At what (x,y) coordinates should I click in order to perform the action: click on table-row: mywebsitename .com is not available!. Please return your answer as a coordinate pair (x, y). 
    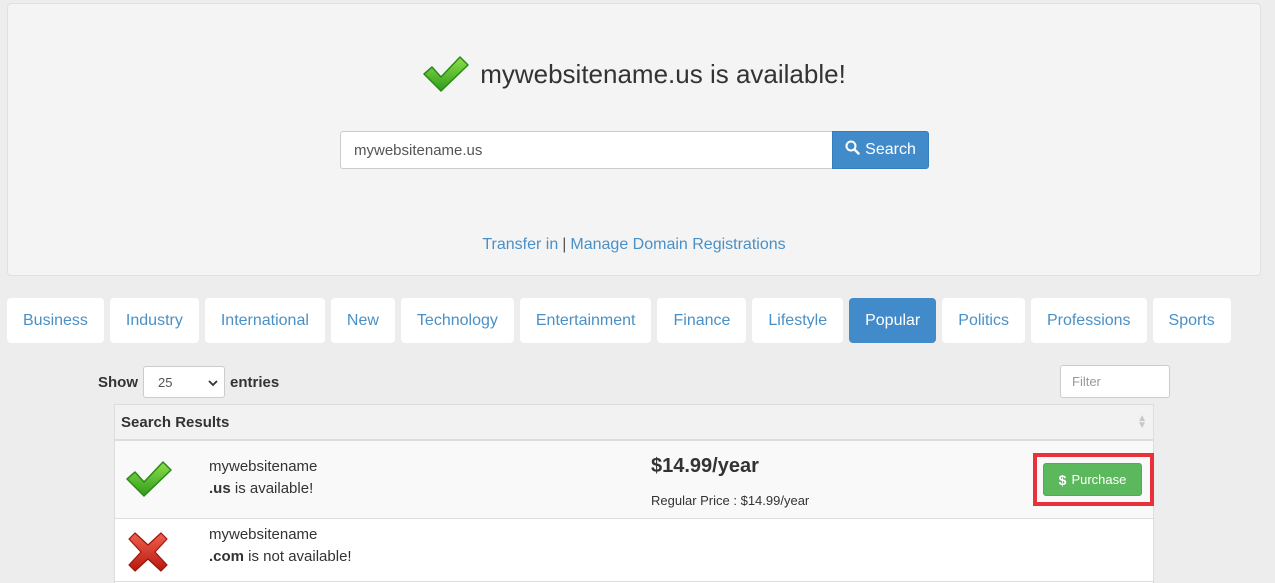
    Looking at the image, I should click on (634, 550).